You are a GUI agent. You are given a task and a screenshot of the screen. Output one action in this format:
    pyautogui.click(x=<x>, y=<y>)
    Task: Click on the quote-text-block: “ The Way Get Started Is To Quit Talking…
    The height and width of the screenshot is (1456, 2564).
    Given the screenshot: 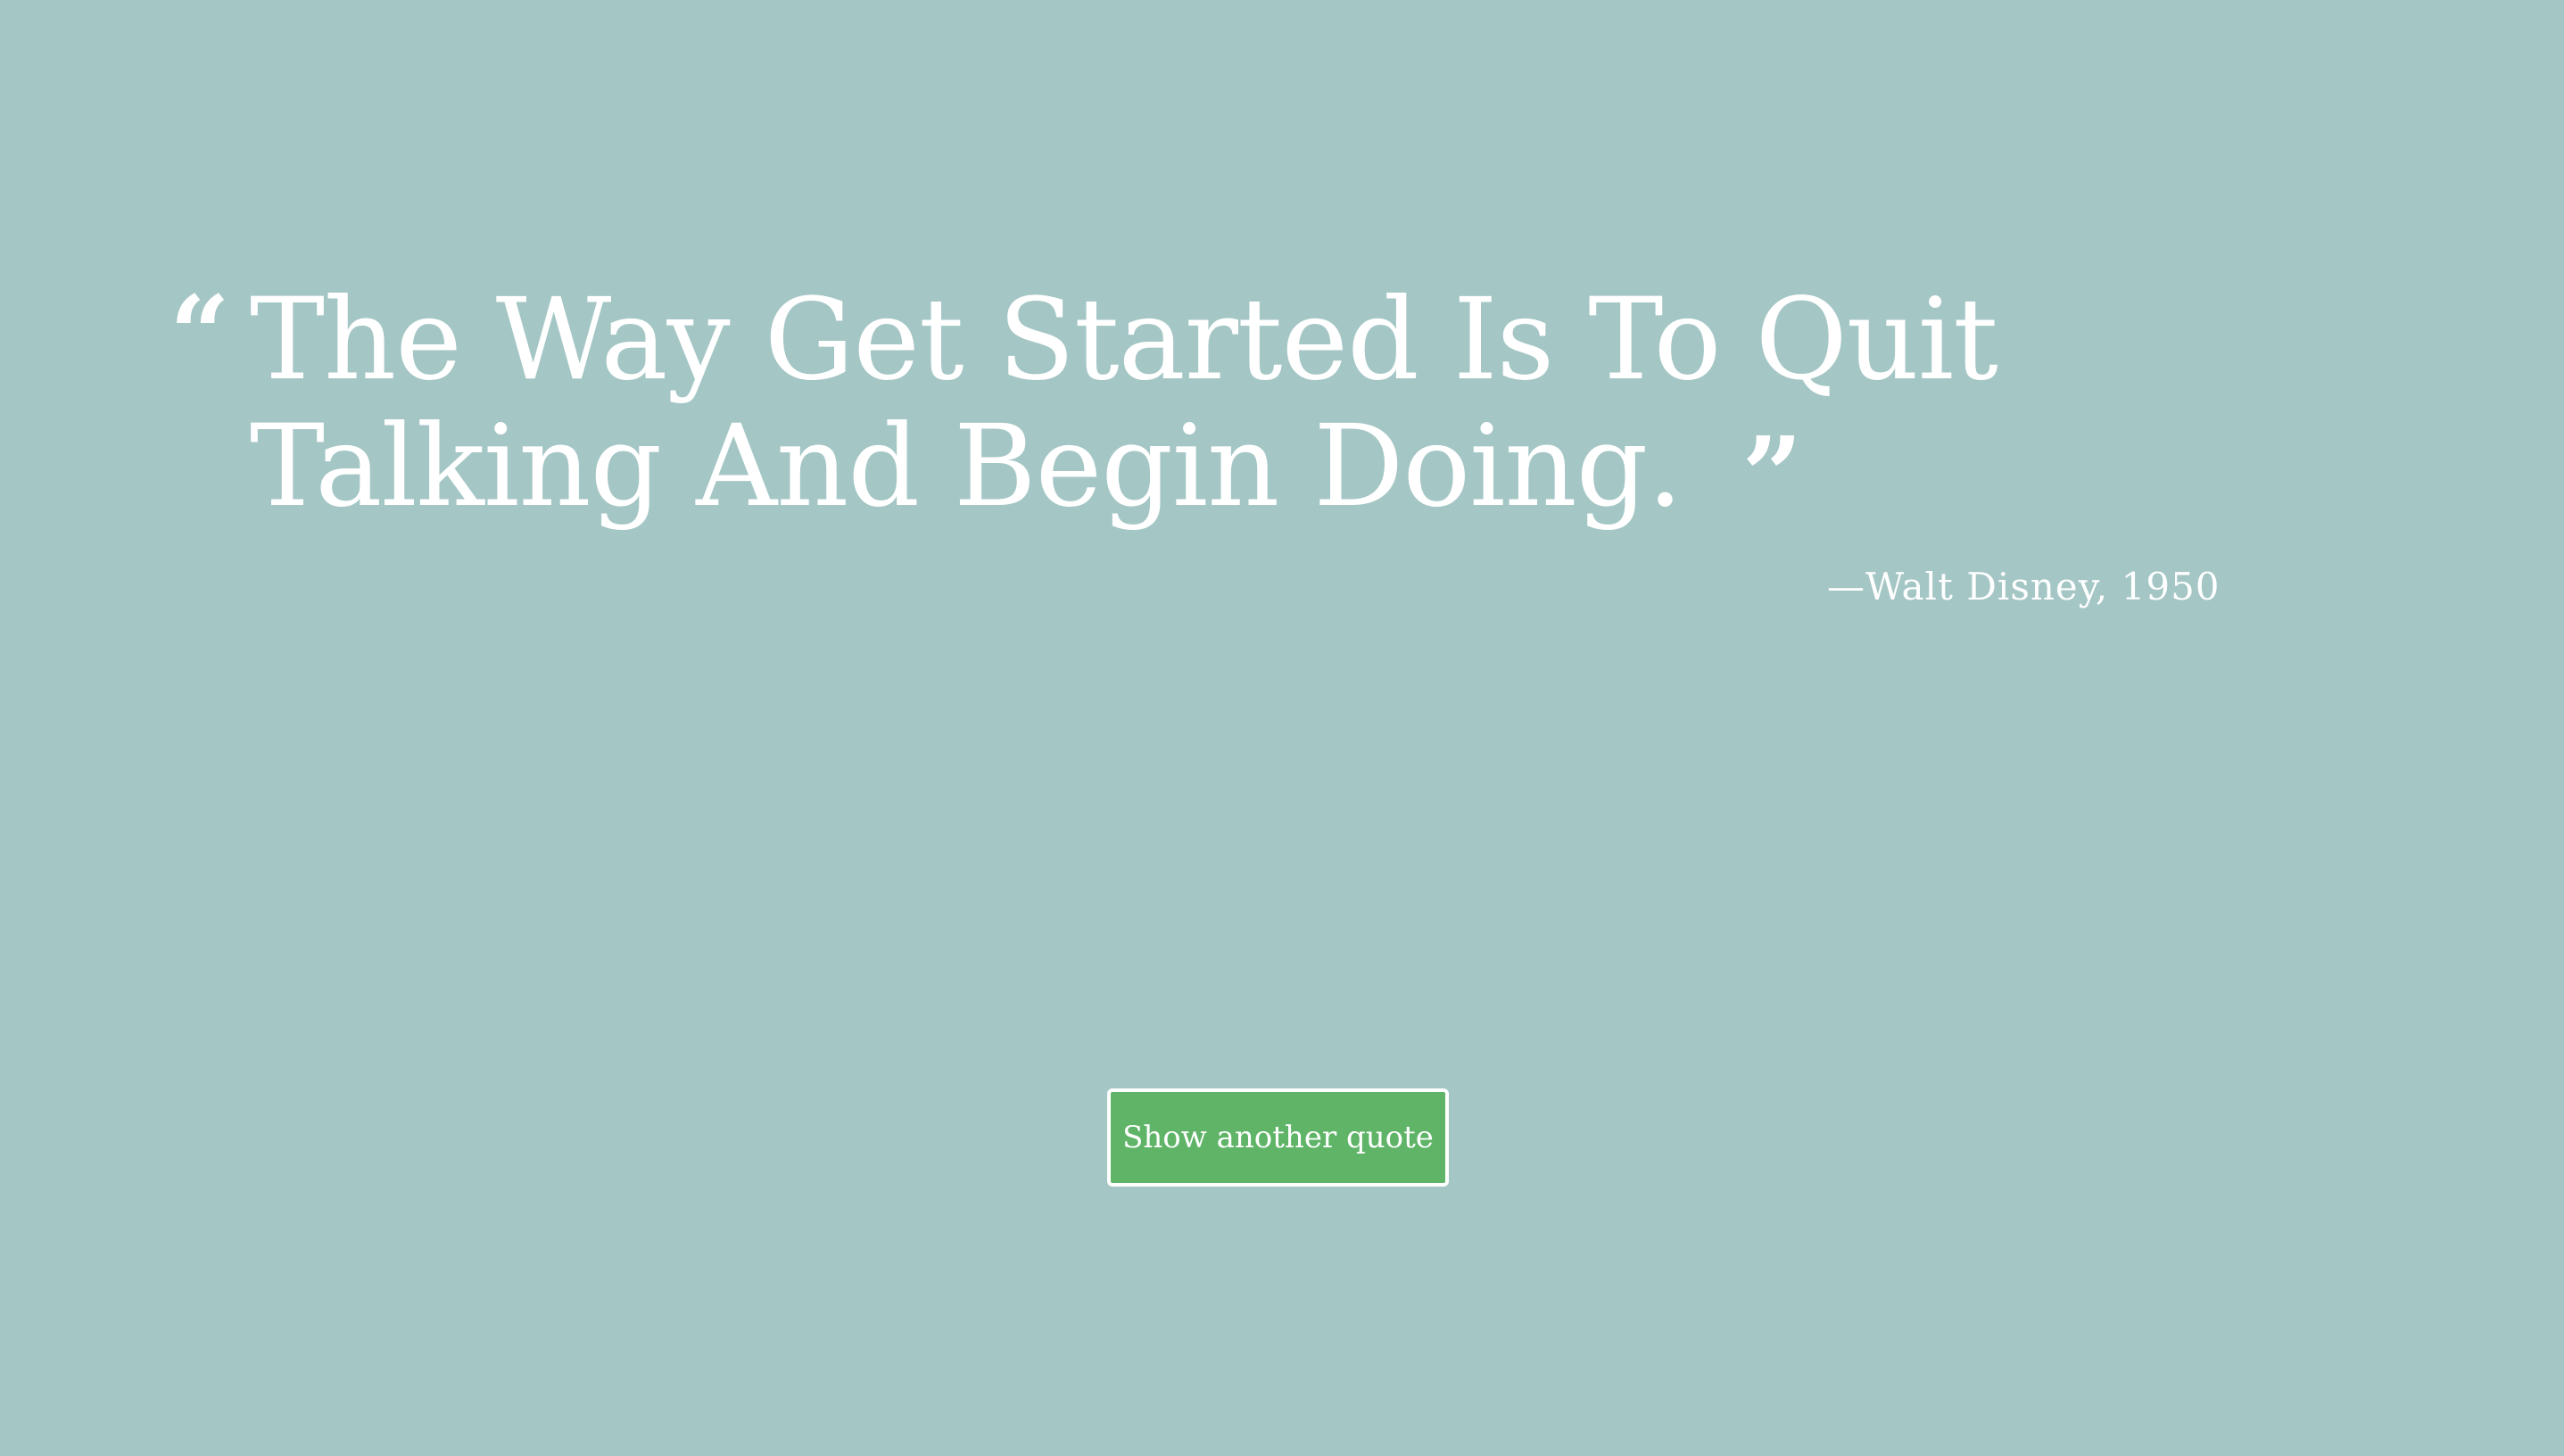 What is the action you would take?
    pyautogui.click(x=1249, y=403)
    